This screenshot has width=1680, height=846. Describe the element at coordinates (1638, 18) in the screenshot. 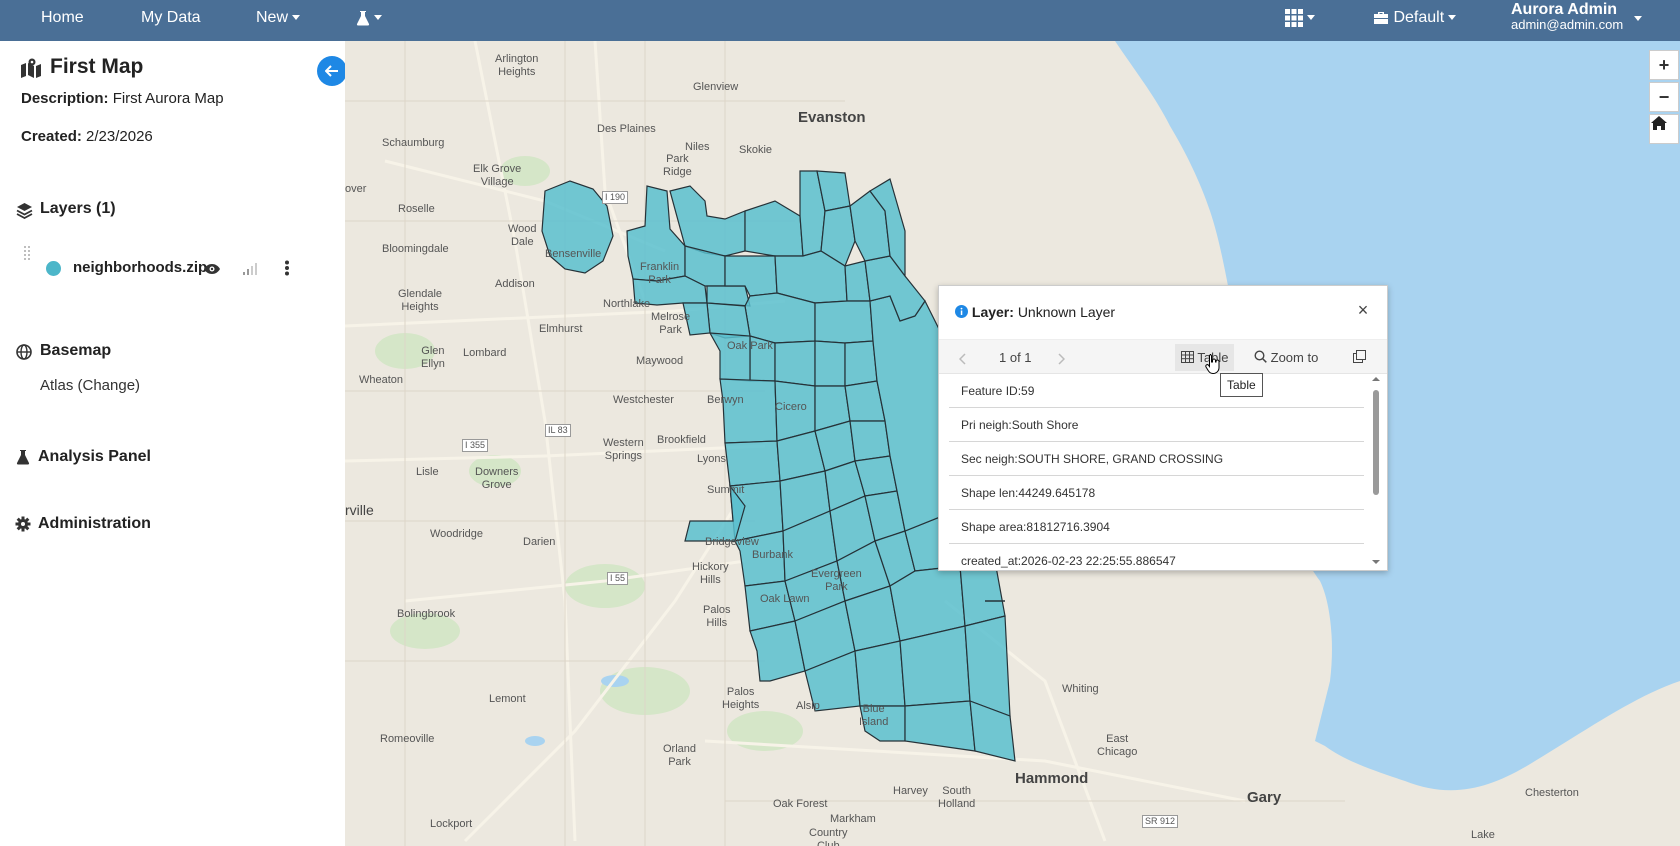

I see `user-menu-chevron-icon` at that location.